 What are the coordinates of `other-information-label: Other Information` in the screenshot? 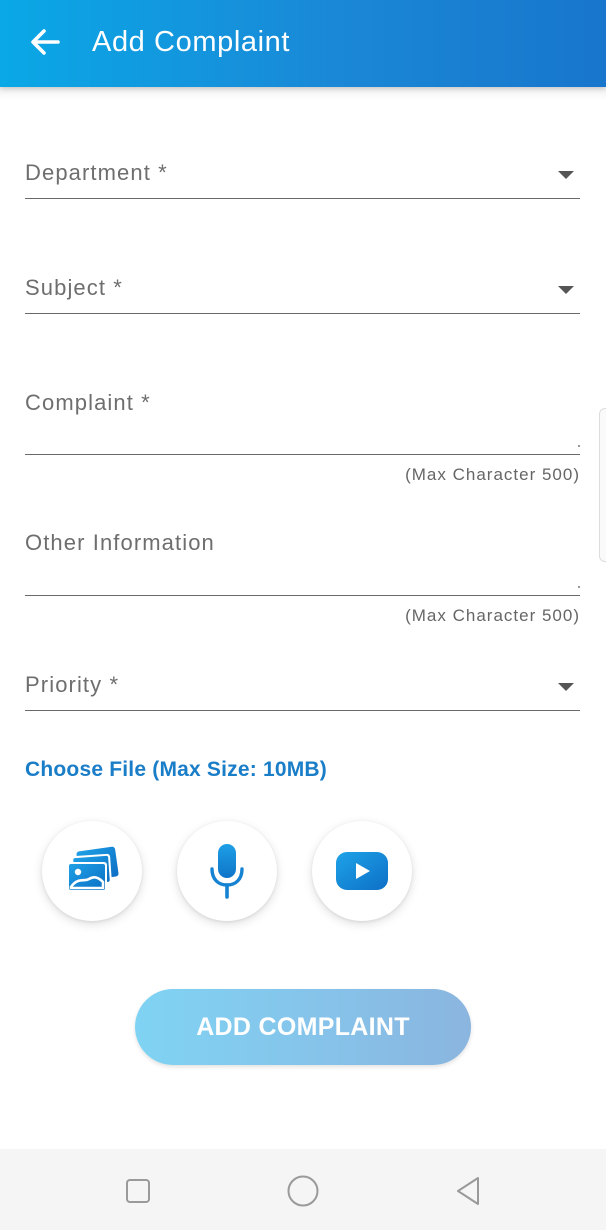 It's located at (120, 542).